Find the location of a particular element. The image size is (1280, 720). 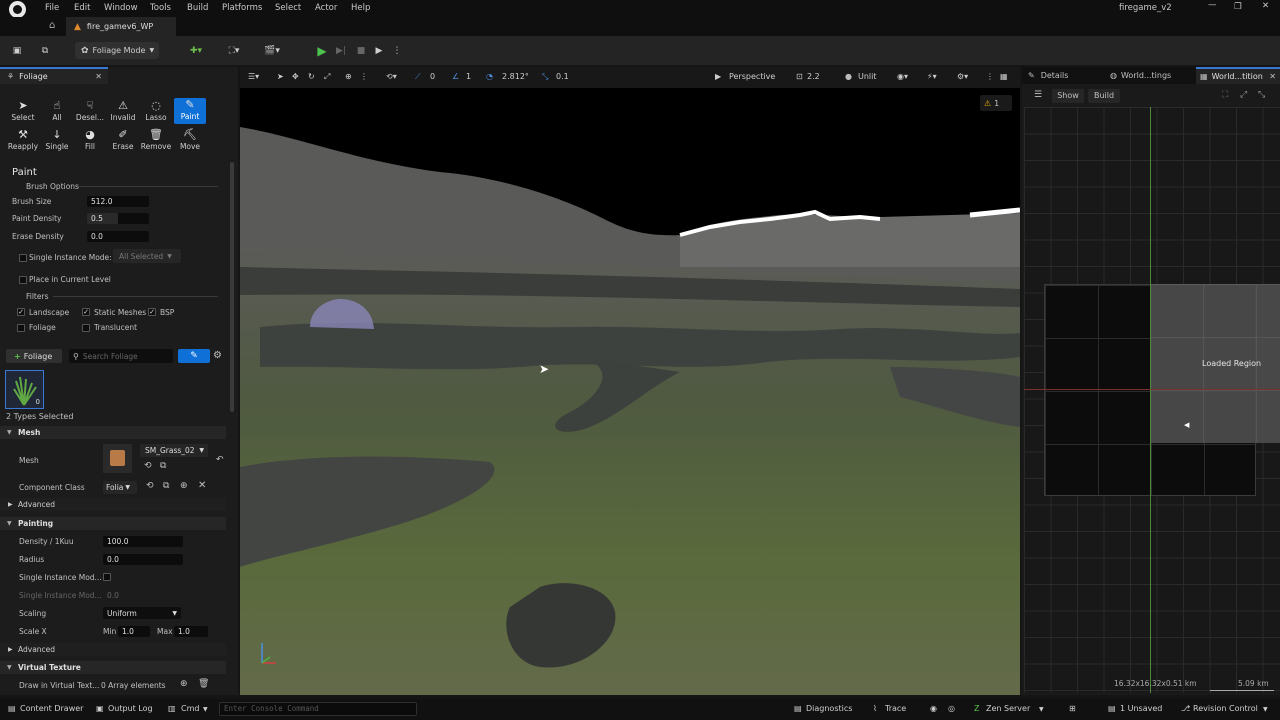

painting-section-header: ▼ Painting is located at coordinates (113, 523).